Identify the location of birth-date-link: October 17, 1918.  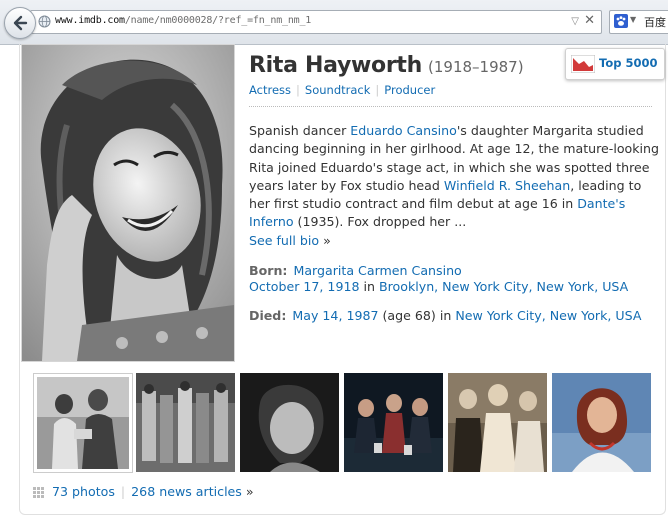
(304, 286).